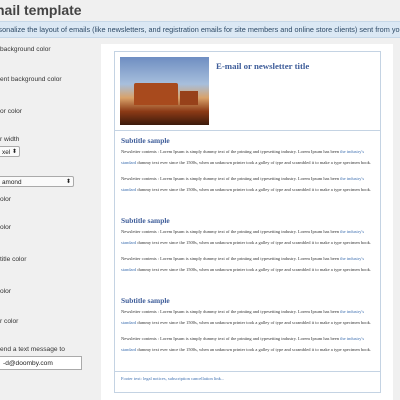  Describe the element at coordinates (41, 10) in the screenshot. I see `page-title: nail template` at that location.